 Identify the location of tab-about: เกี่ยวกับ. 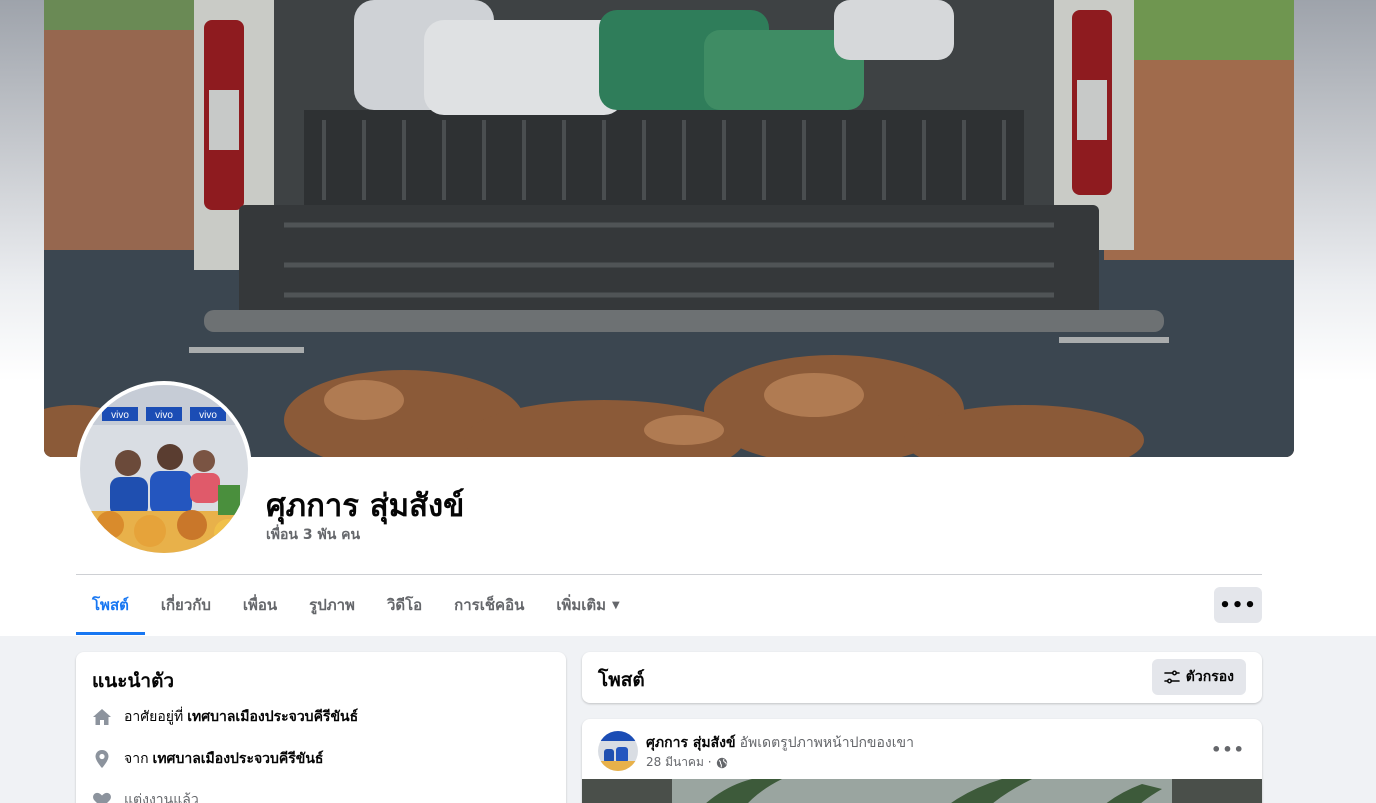
(186, 605).